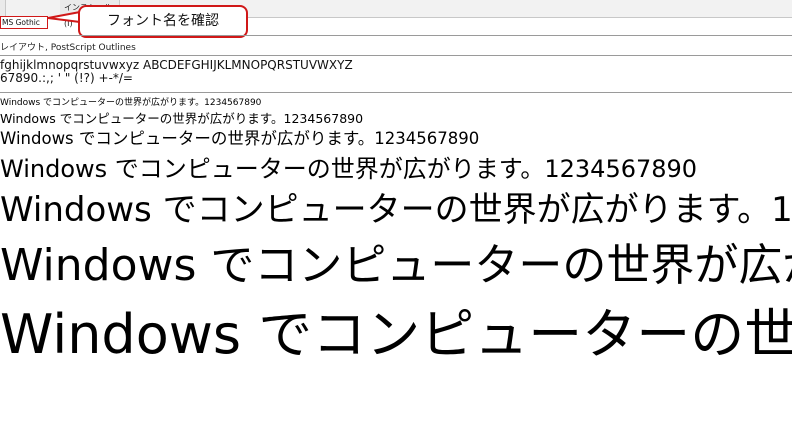 The width and height of the screenshot is (792, 423). Describe the element at coordinates (66, 78) in the screenshot. I see `sample-symbols-line: 67890.:,; ' " (!?) +-*/=` at that location.